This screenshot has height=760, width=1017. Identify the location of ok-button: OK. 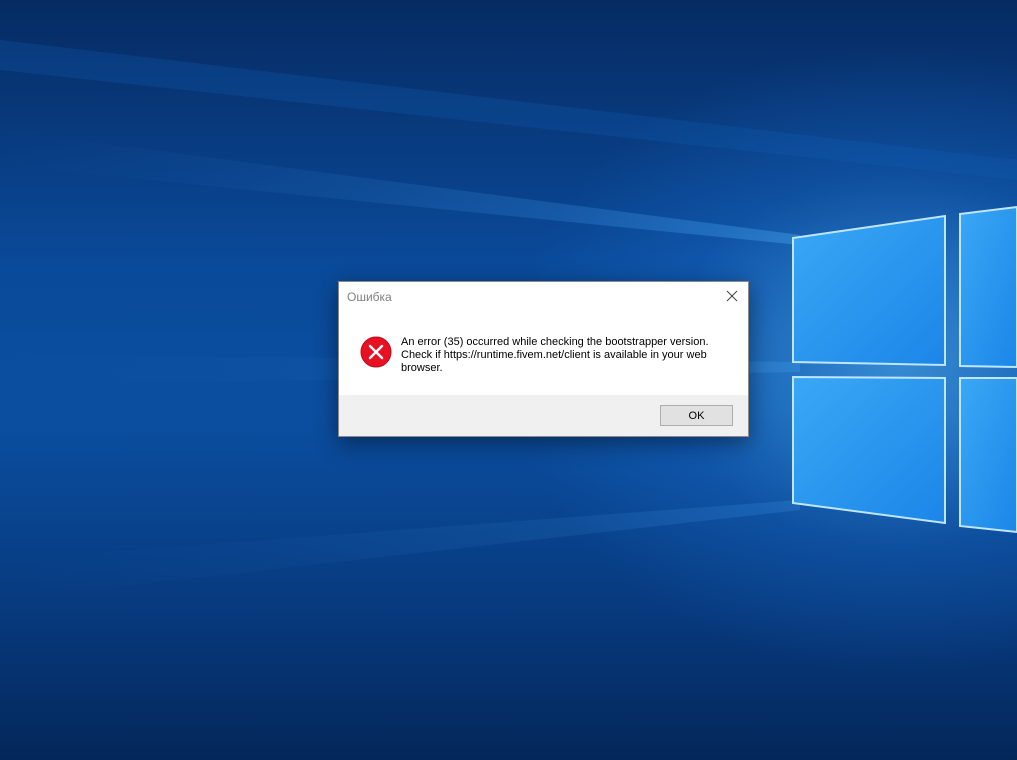
(696, 415).